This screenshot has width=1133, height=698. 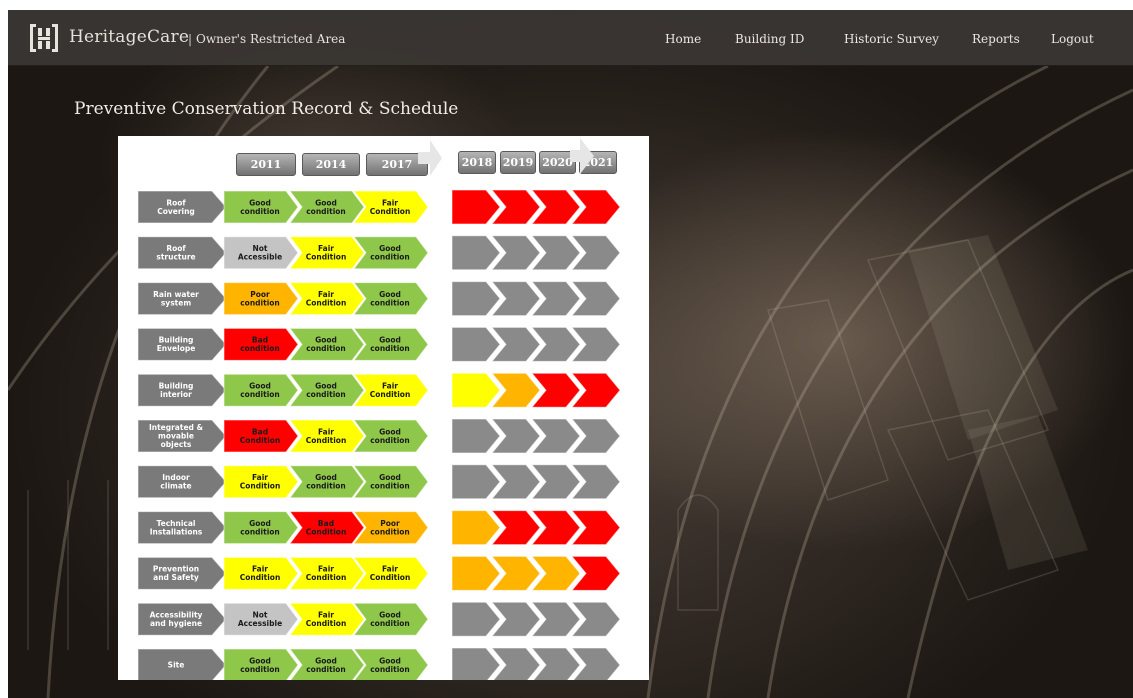 I want to click on category-label: Building Envelope, so click(x=176, y=345).